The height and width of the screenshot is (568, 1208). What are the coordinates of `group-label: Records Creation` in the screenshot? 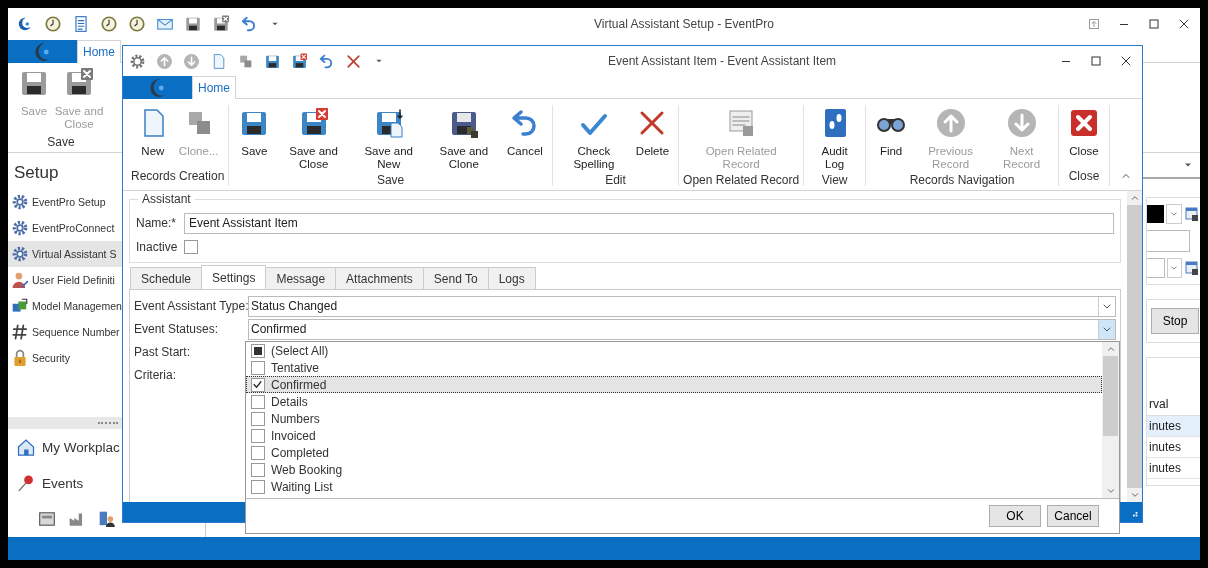 It's located at (178, 177).